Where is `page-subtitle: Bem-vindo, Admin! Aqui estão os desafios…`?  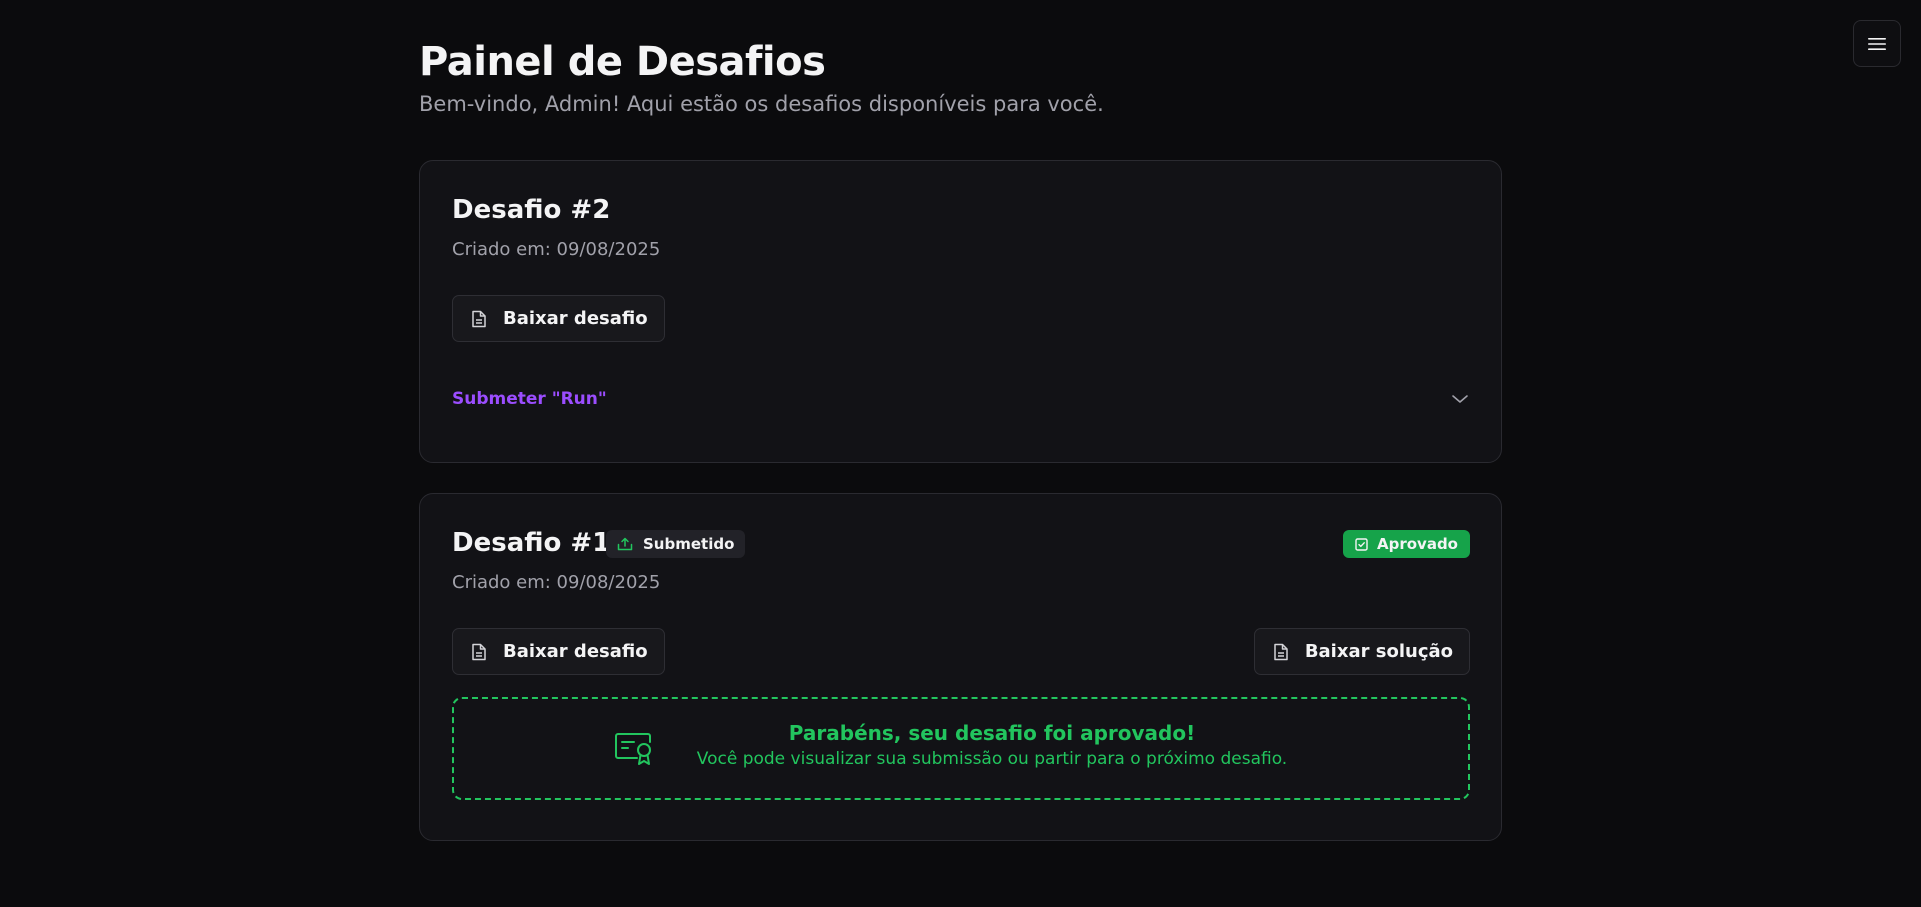 page-subtitle: Bem-vindo, Admin! Aqui estão os desafios… is located at coordinates (761, 104).